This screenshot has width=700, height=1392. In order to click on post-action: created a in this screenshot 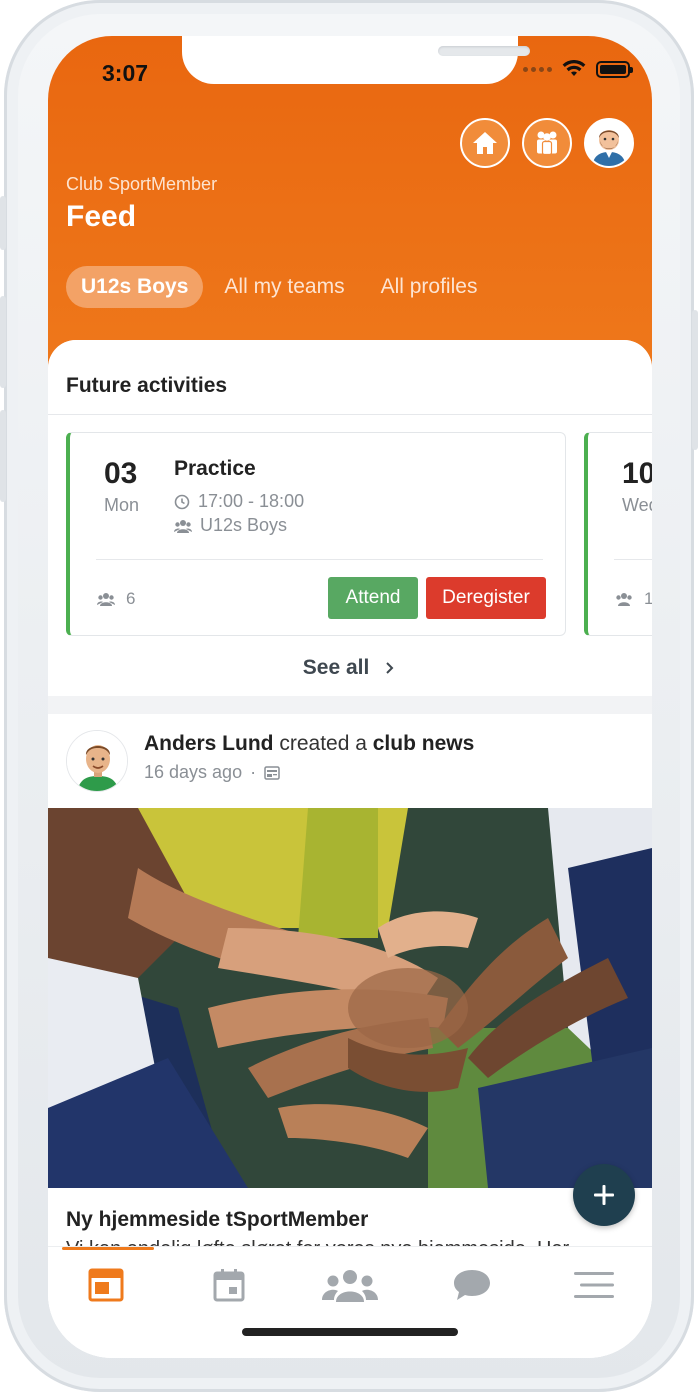, I will do `click(323, 743)`.